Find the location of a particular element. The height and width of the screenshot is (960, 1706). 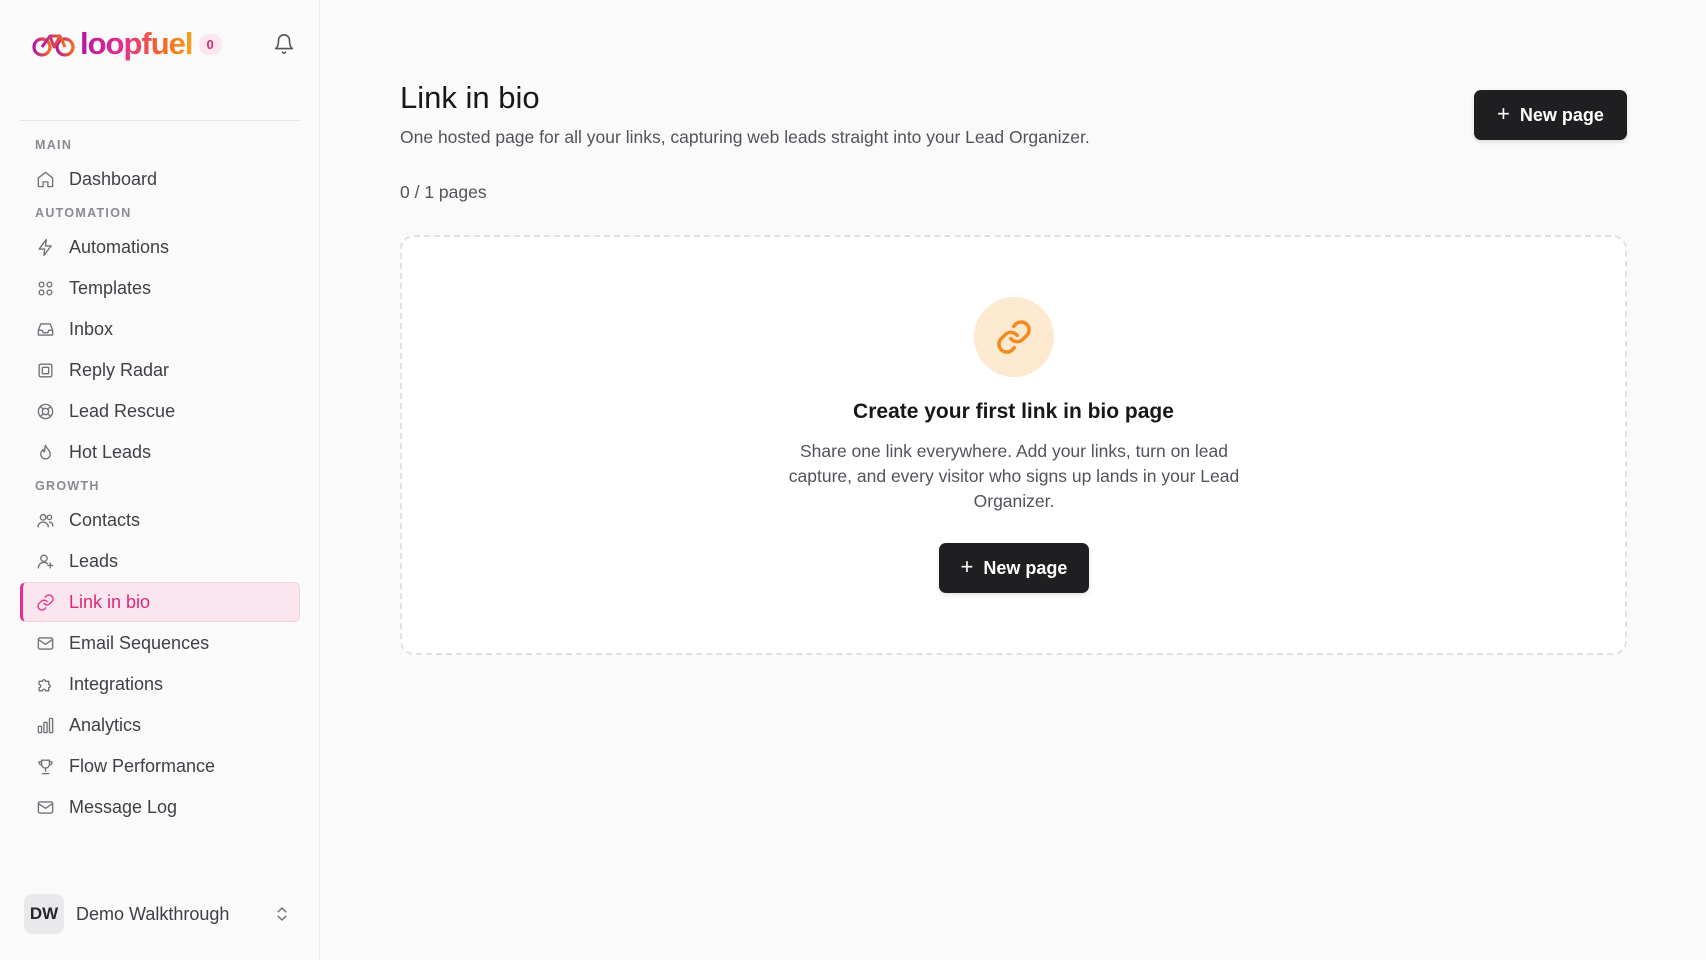

sidebar-item-link-in-bio: Link in bio is located at coordinates (160, 602).